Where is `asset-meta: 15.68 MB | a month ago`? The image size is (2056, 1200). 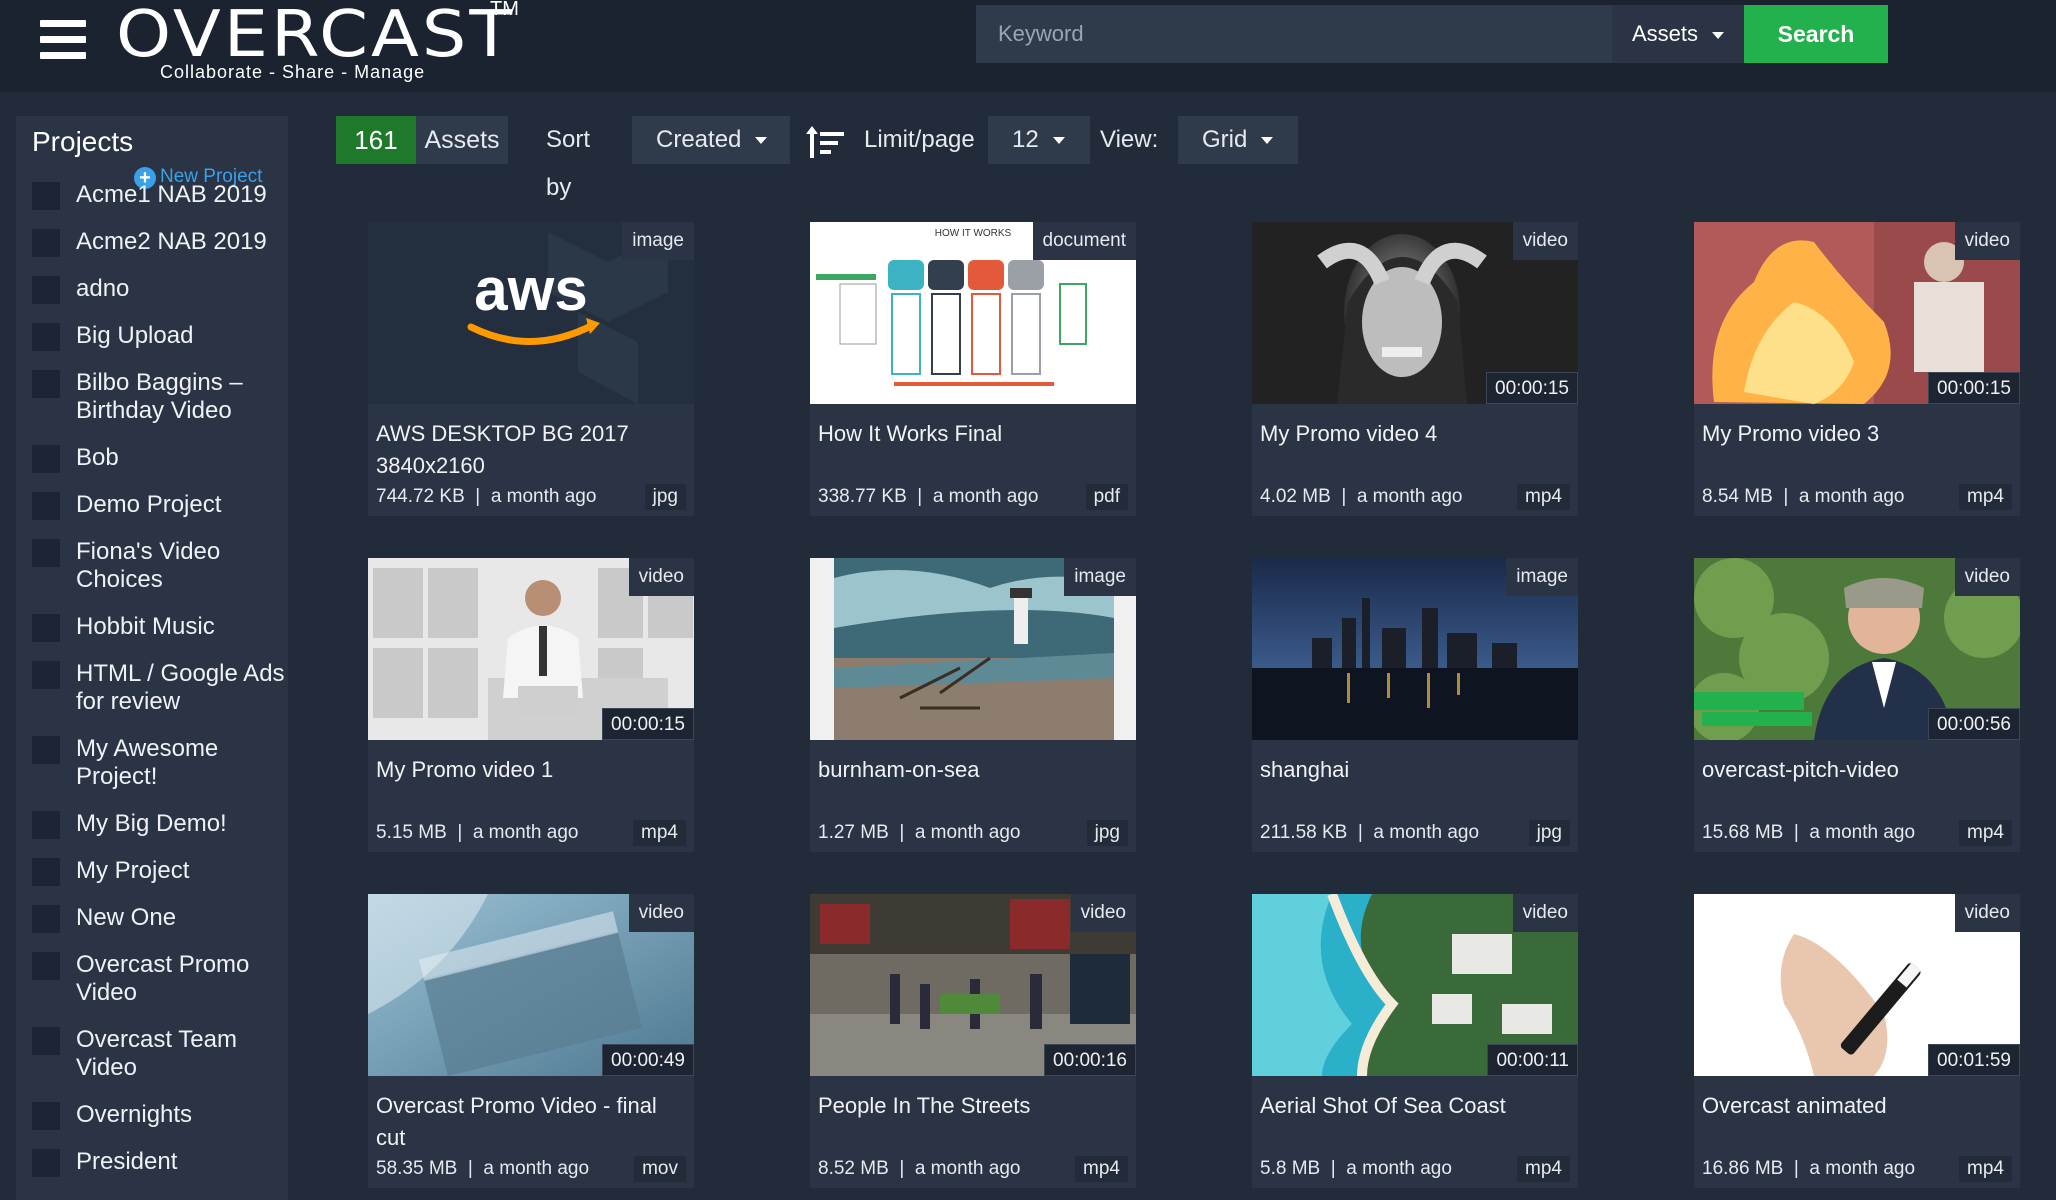
asset-meta: 15.68 MB | a month ago is located at coordinates (1808, 833).